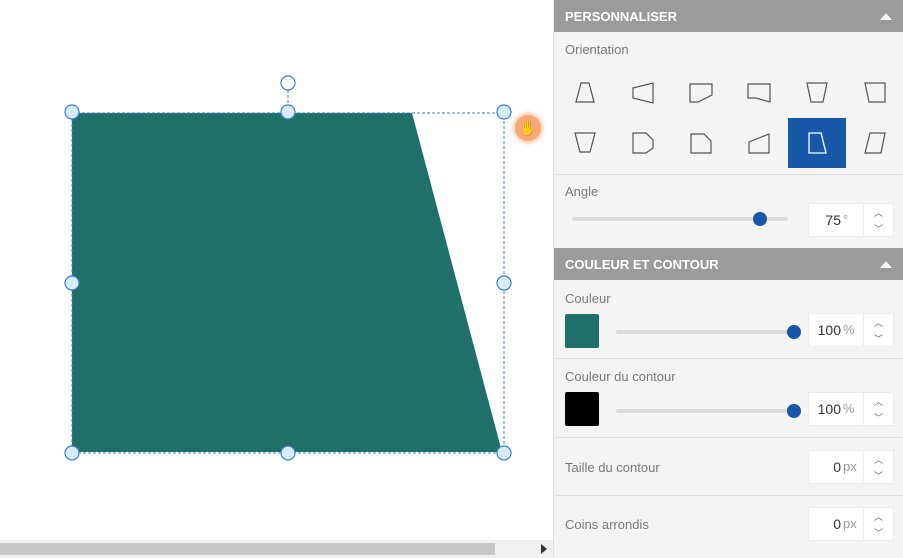 The width and height of the screenshot is (903, 558). Describe the element at coordinates (826, 220) in the screenshot. I see `angle-value: 75` at that location.